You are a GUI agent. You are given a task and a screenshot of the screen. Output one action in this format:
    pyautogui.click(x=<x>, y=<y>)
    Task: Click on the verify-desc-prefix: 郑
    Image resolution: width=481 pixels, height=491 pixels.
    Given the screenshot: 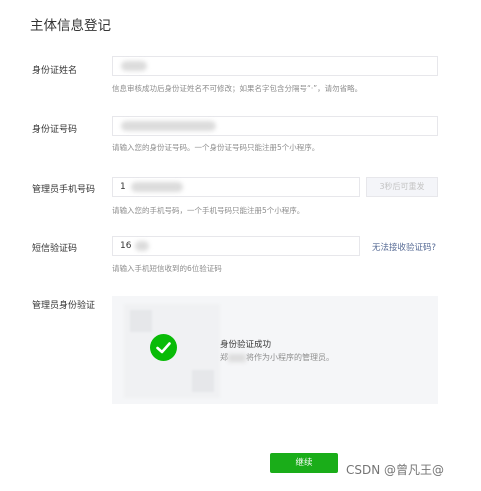 What is the action you would take?
    pyautogui.click(x=224, y=357)
    